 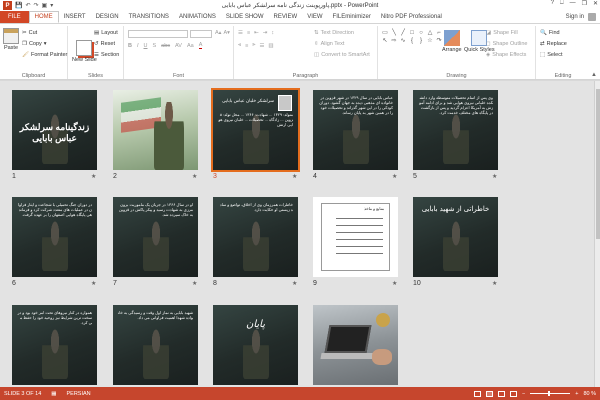 What do you see at coordinates (594, 75) in the screenshot?
I see `collapse-ribbon-icon: ▲` at bounding box center [594, 75].